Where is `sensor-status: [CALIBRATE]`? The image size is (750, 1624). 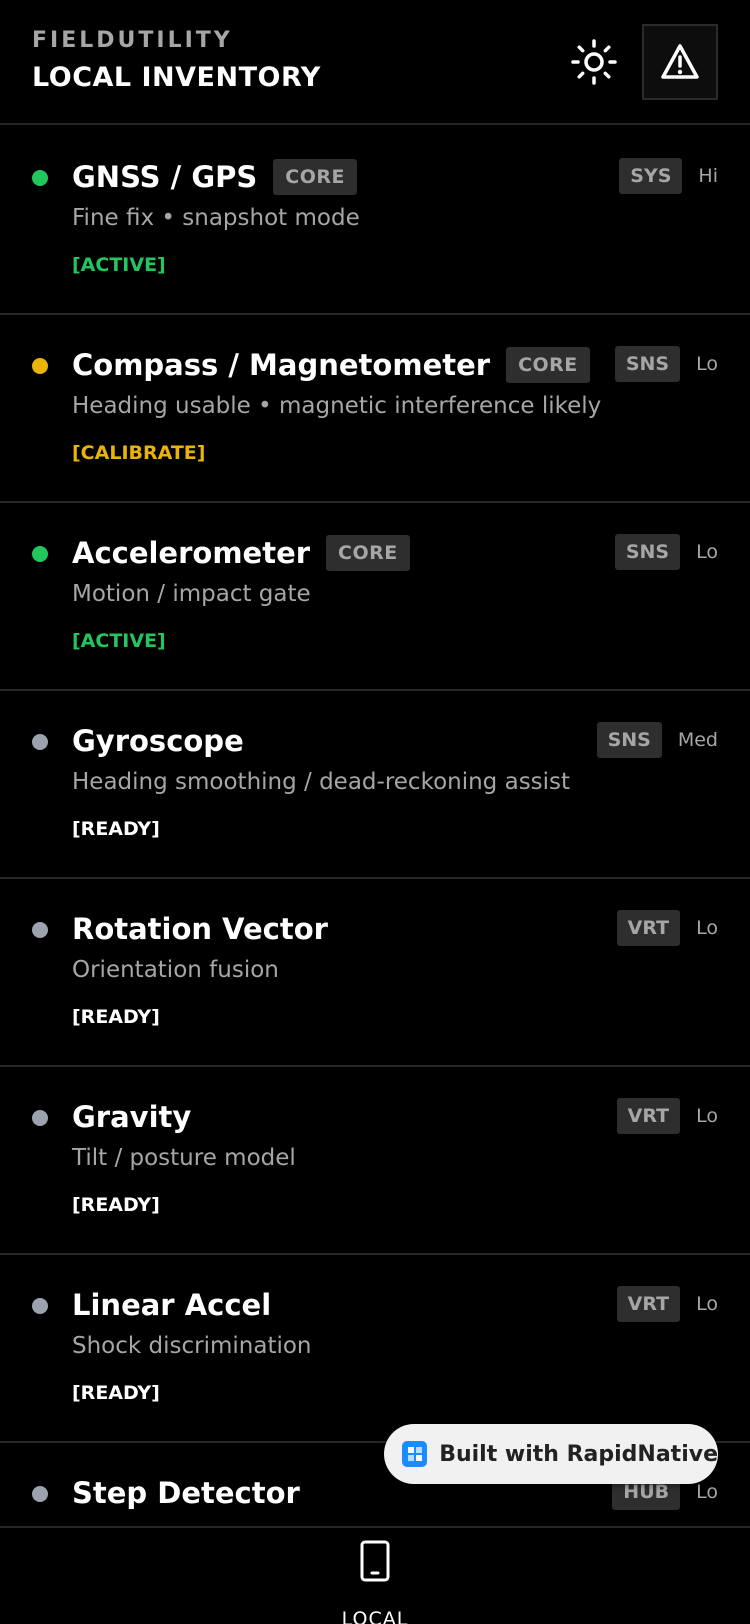 sensor-status: [CALIBRATE] is located at coordinates (139, 453).